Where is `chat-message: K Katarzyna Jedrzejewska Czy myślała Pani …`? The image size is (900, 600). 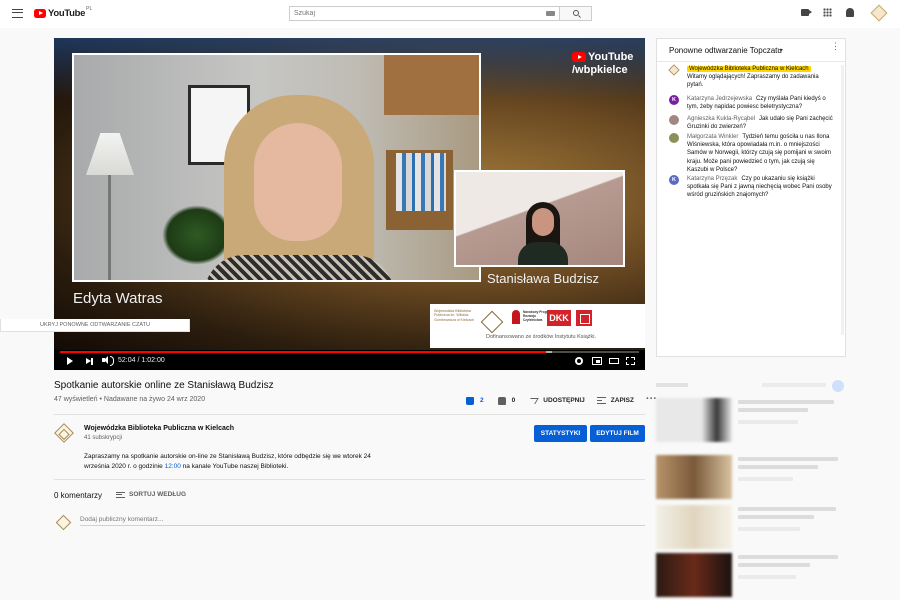
chat-message: K Katarzyna Jedrzejewska Czy myślała Pani … is located at coordinates (751, 103).